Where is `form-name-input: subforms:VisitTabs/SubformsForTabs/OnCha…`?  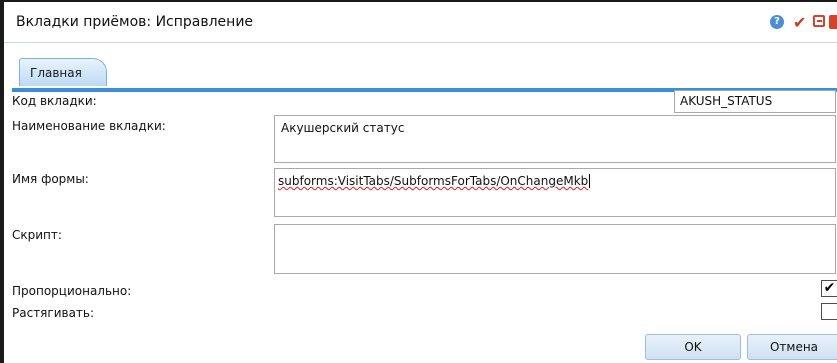
form-name-input: subforms:VisitTabs/SubformsForTabs/OnCha… is located at coordinates (555, 192).